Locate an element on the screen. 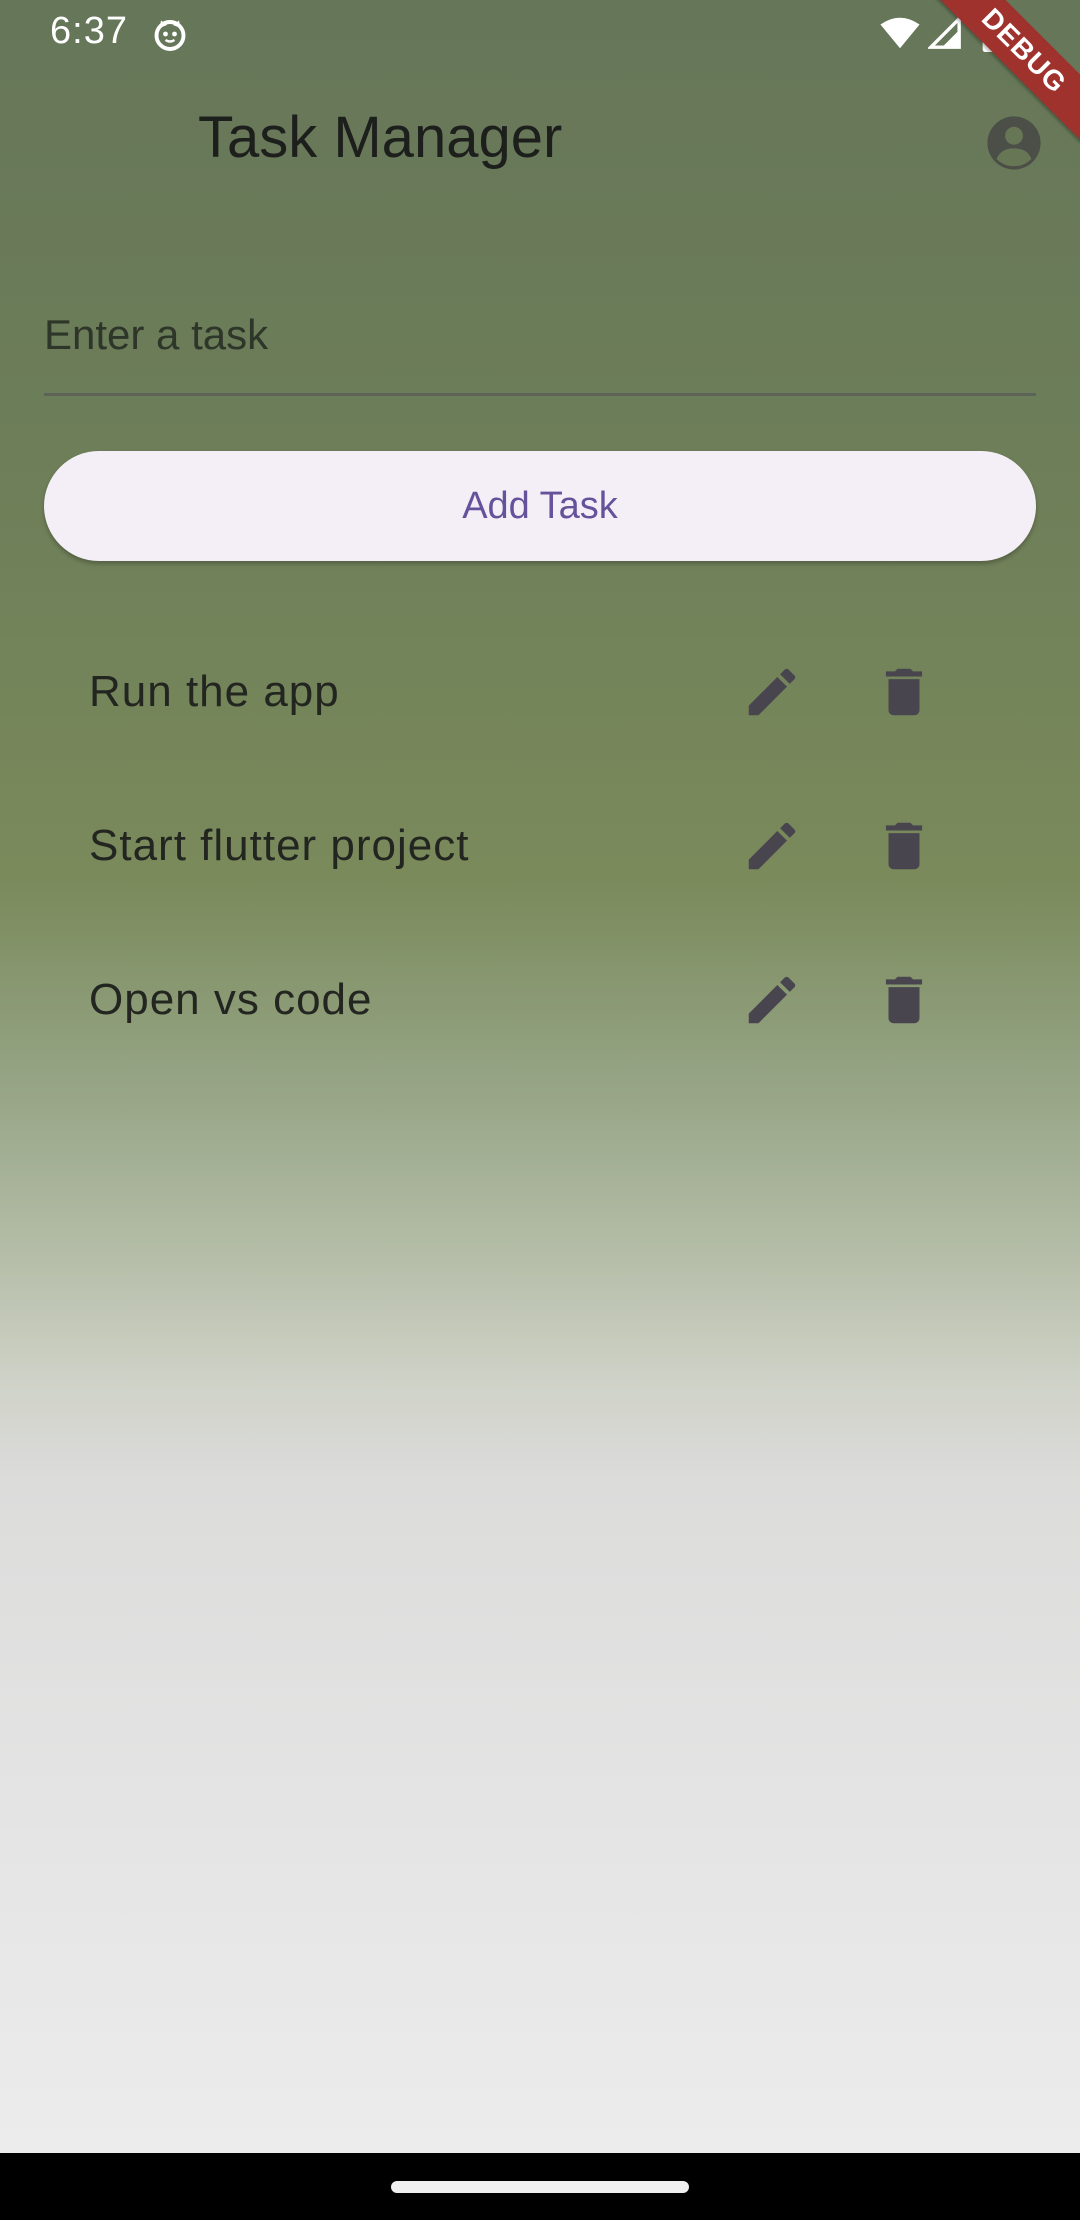 The height and width of the screenshot is (2220, 1080). profile-button is located at coordinates (1014, 143).